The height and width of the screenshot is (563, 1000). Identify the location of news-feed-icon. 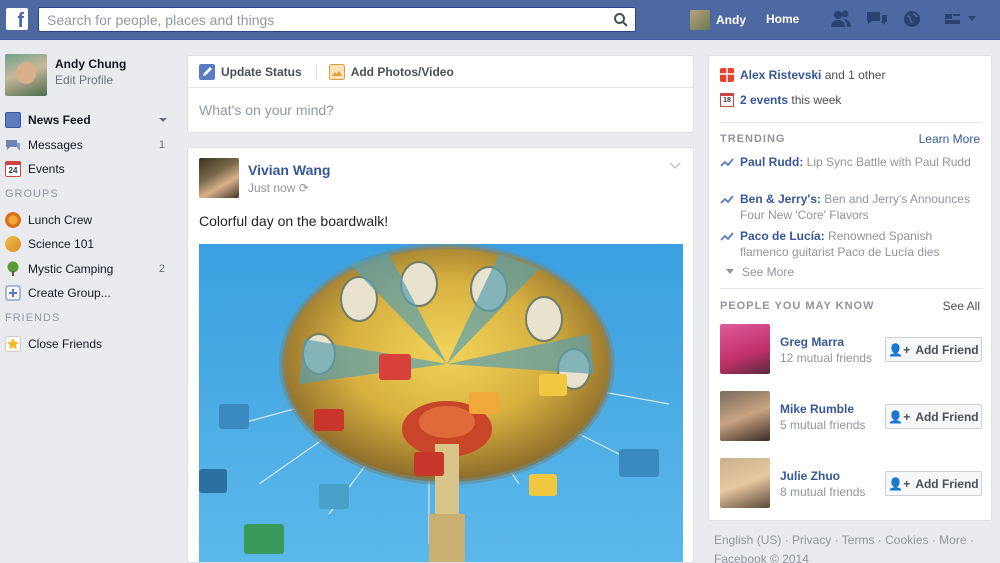
(13, 120).